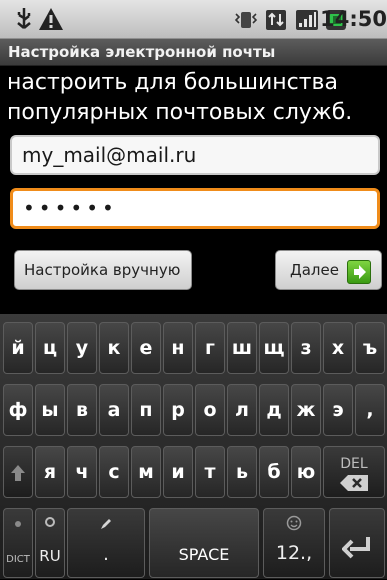 This screenshot has height=580, width=387. Describe the element at coordinates (338, 348) in the screenshot. I see `key-х: х` at that location.